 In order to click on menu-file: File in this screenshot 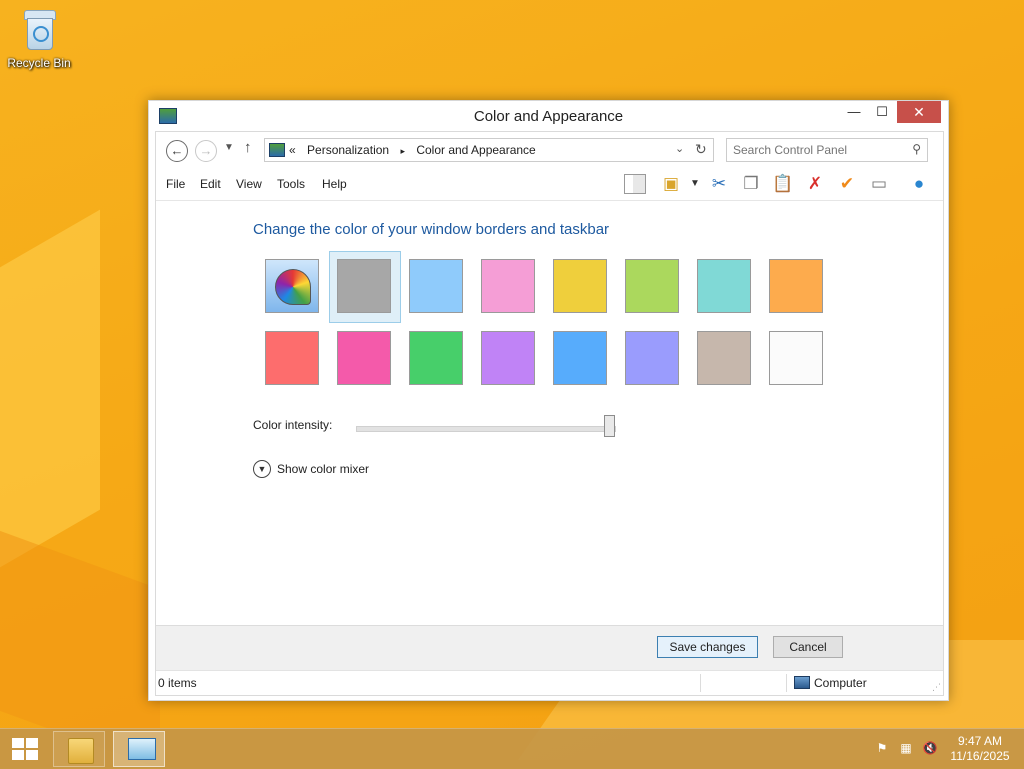, I will do `click(175, 184)`.